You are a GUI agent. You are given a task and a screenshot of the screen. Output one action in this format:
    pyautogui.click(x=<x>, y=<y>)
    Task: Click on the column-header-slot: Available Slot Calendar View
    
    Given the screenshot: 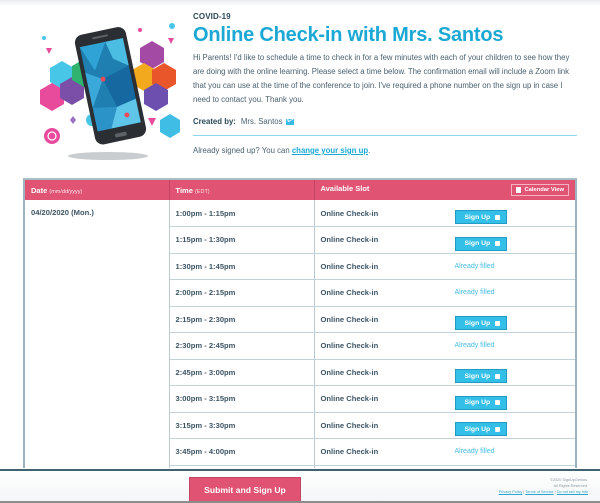 What is the action you would take?
    pyautogui.click(x=444, y=190)
    